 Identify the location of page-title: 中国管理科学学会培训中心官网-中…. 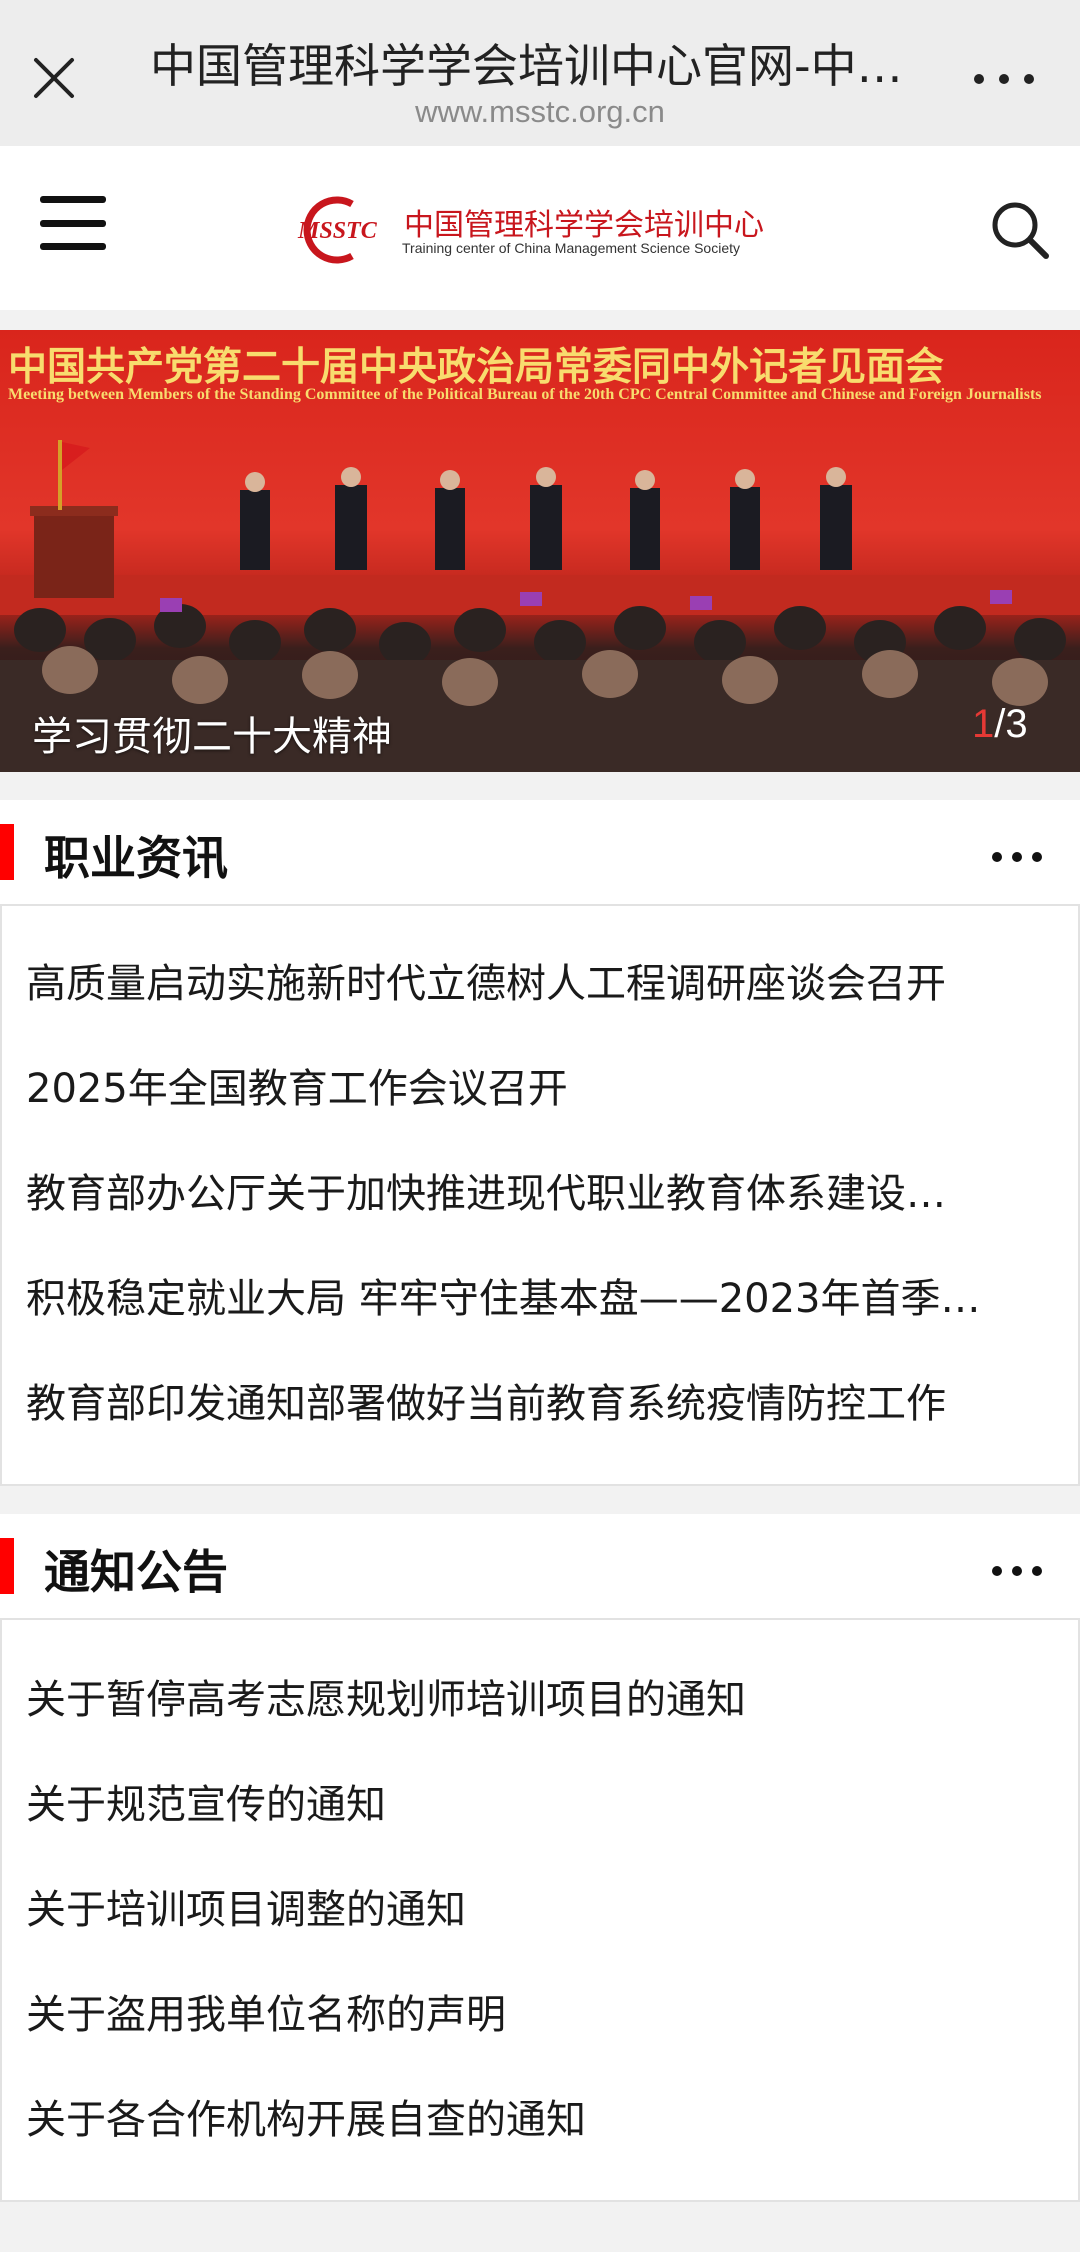
(526, 66).